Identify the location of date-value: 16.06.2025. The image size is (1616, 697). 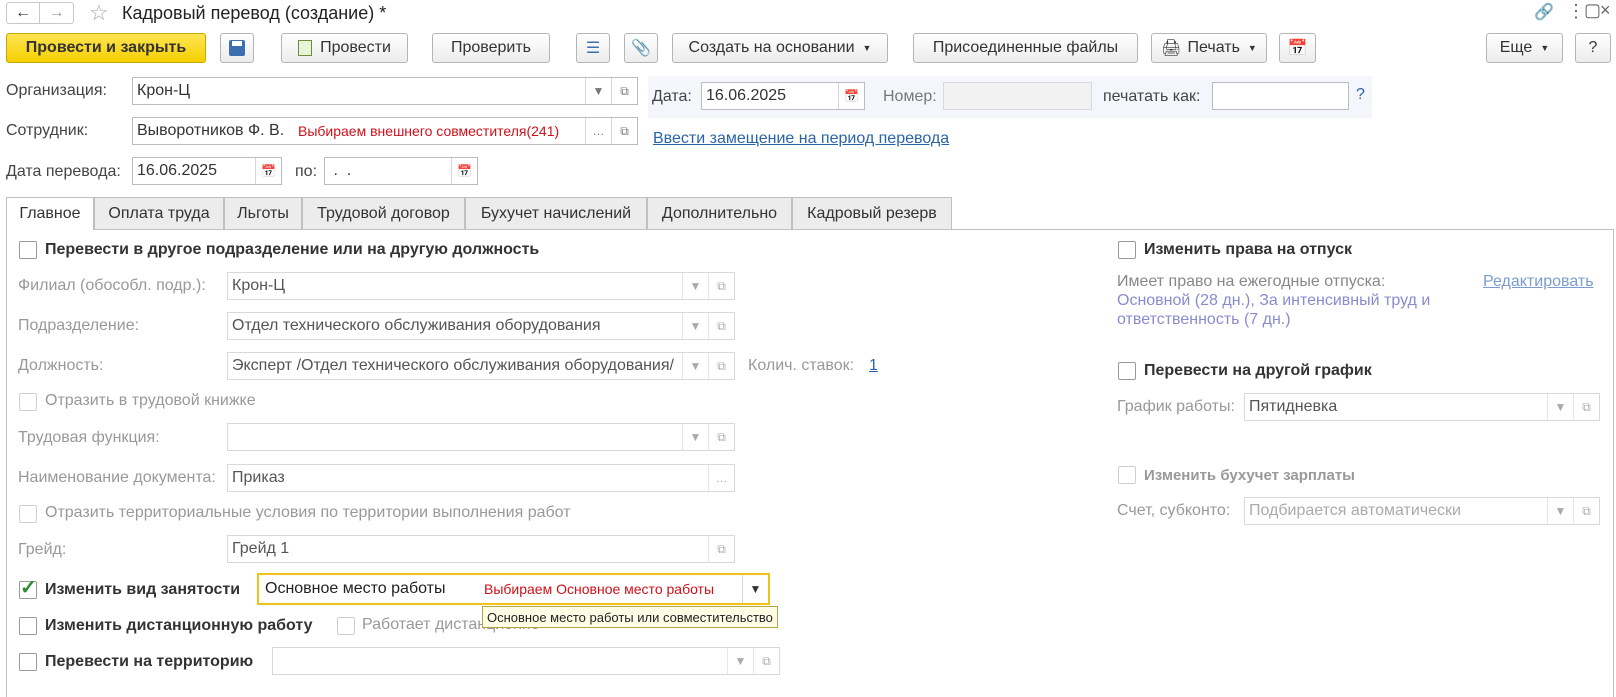
(746, 95).